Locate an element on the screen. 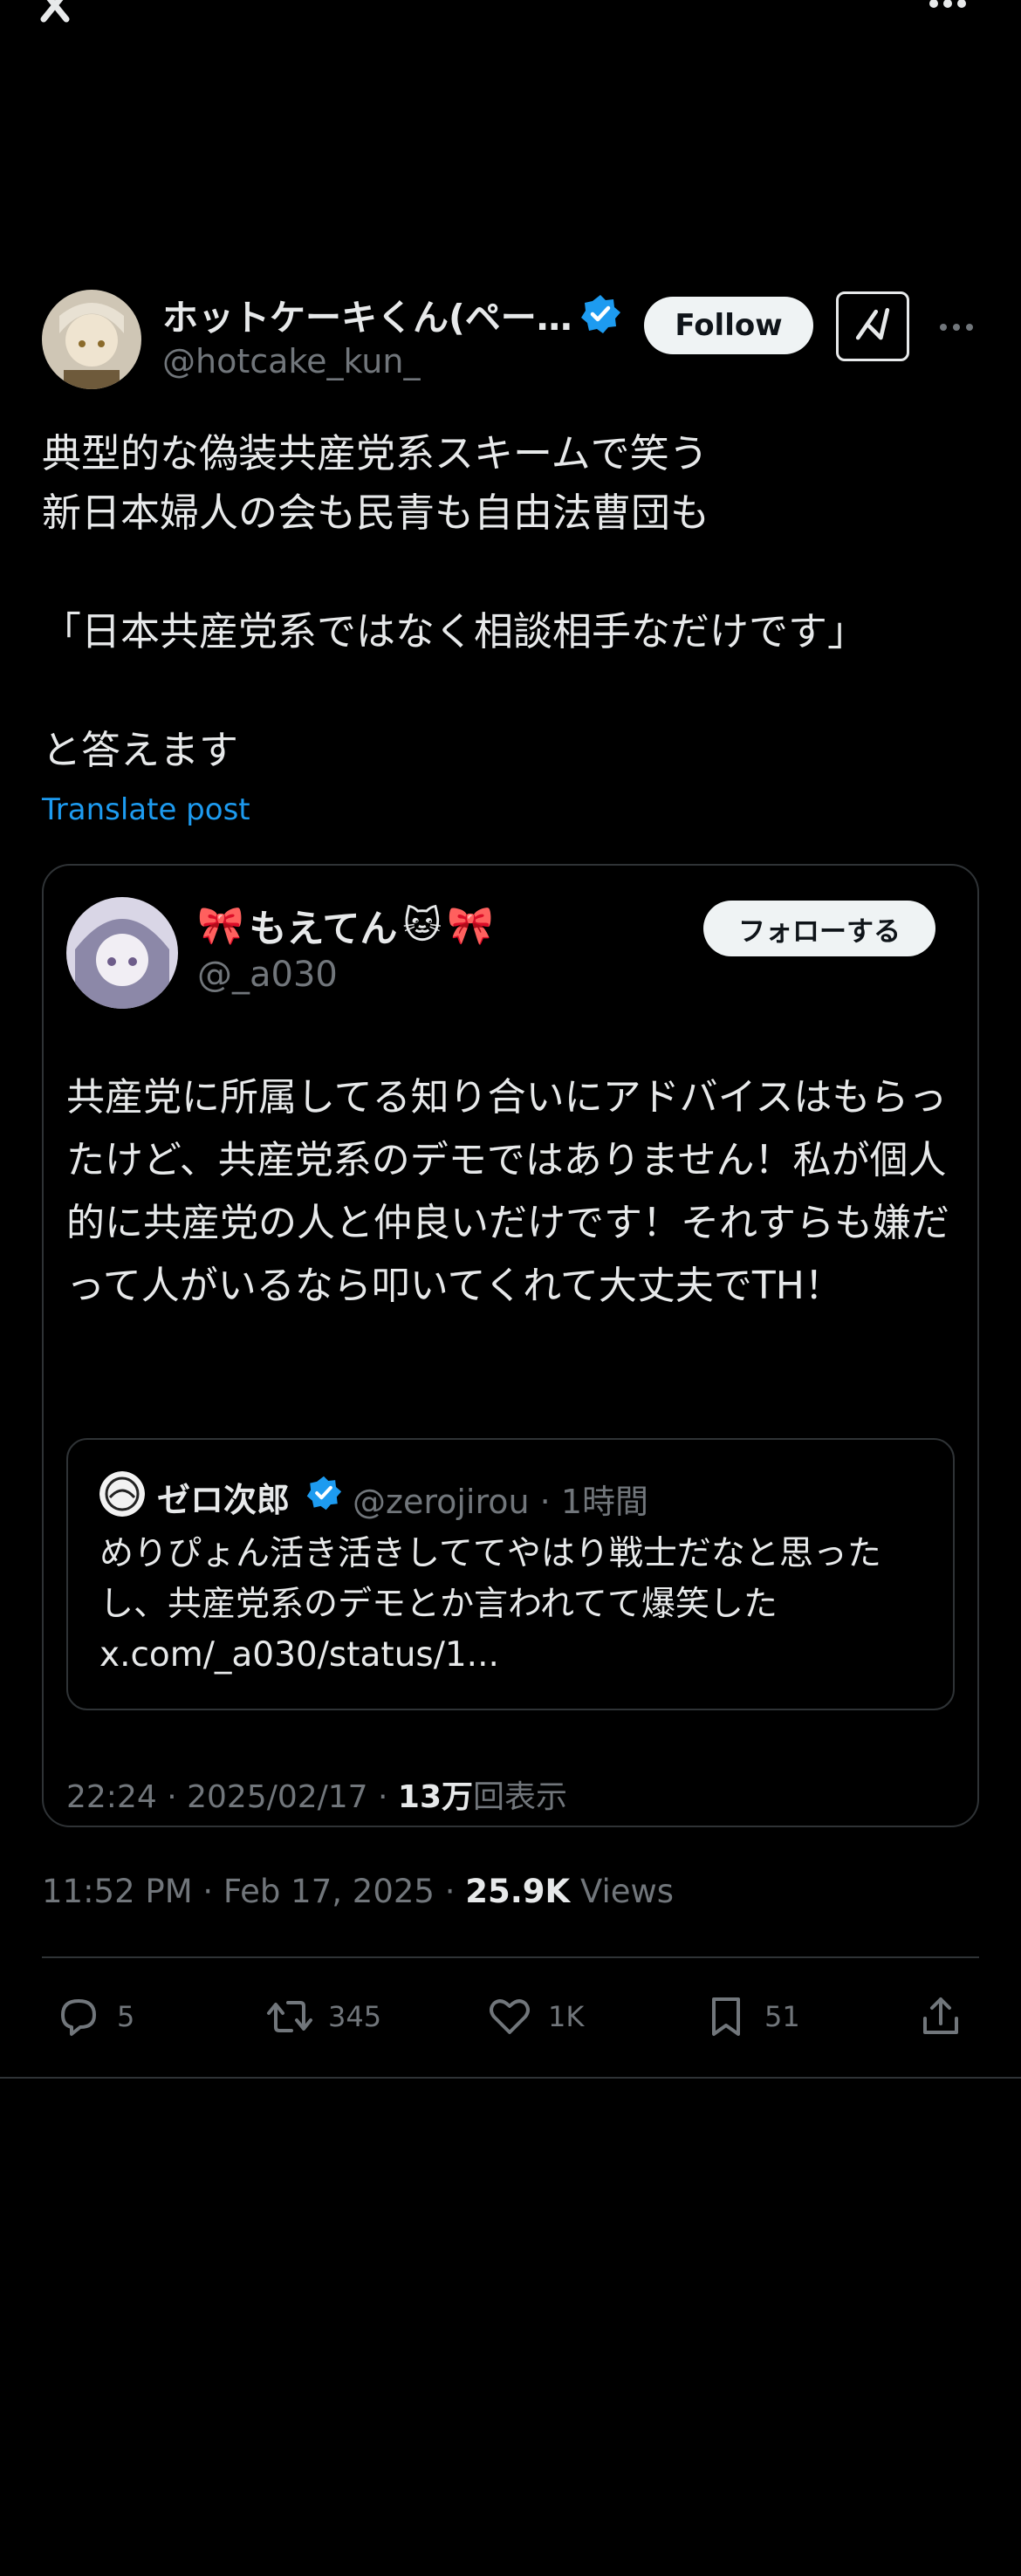 This screenshot has height=2576, width=1021. repost-count: 345 is located at coordinates (355, 2017).